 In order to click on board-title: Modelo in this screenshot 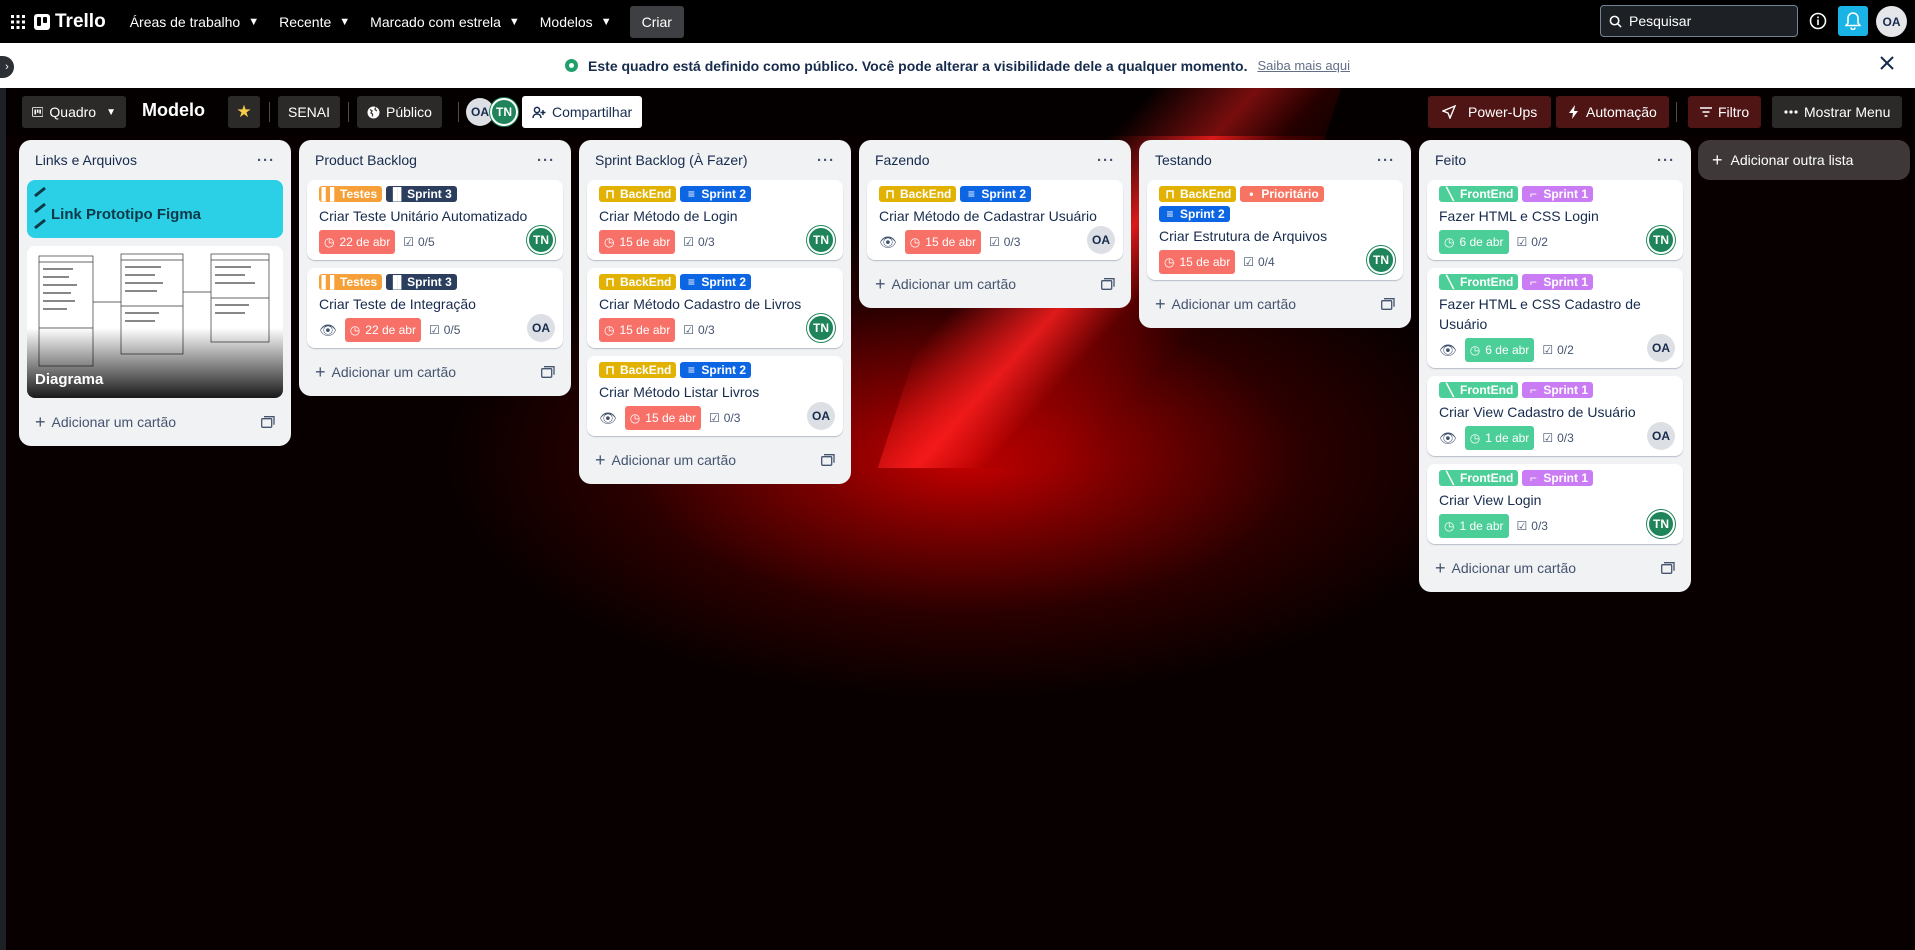, I will do `click(173, 110)`.